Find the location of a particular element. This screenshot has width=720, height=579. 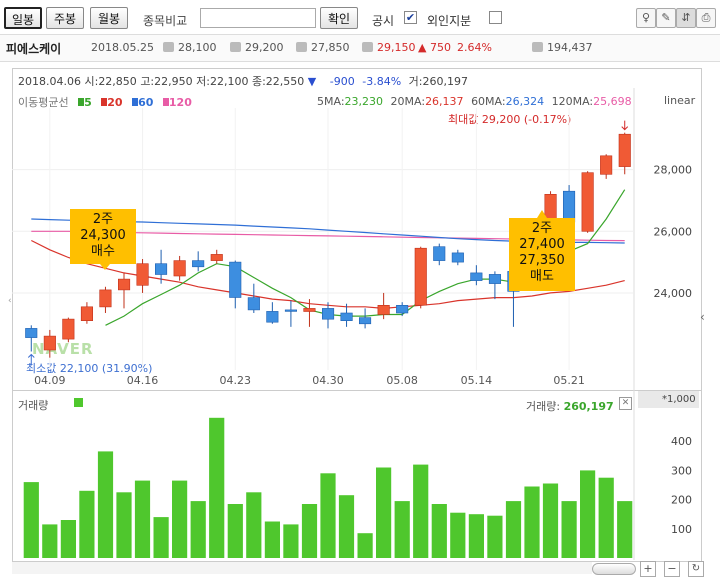

volume-tick-label: 200 is located at coordinates (681, 500).